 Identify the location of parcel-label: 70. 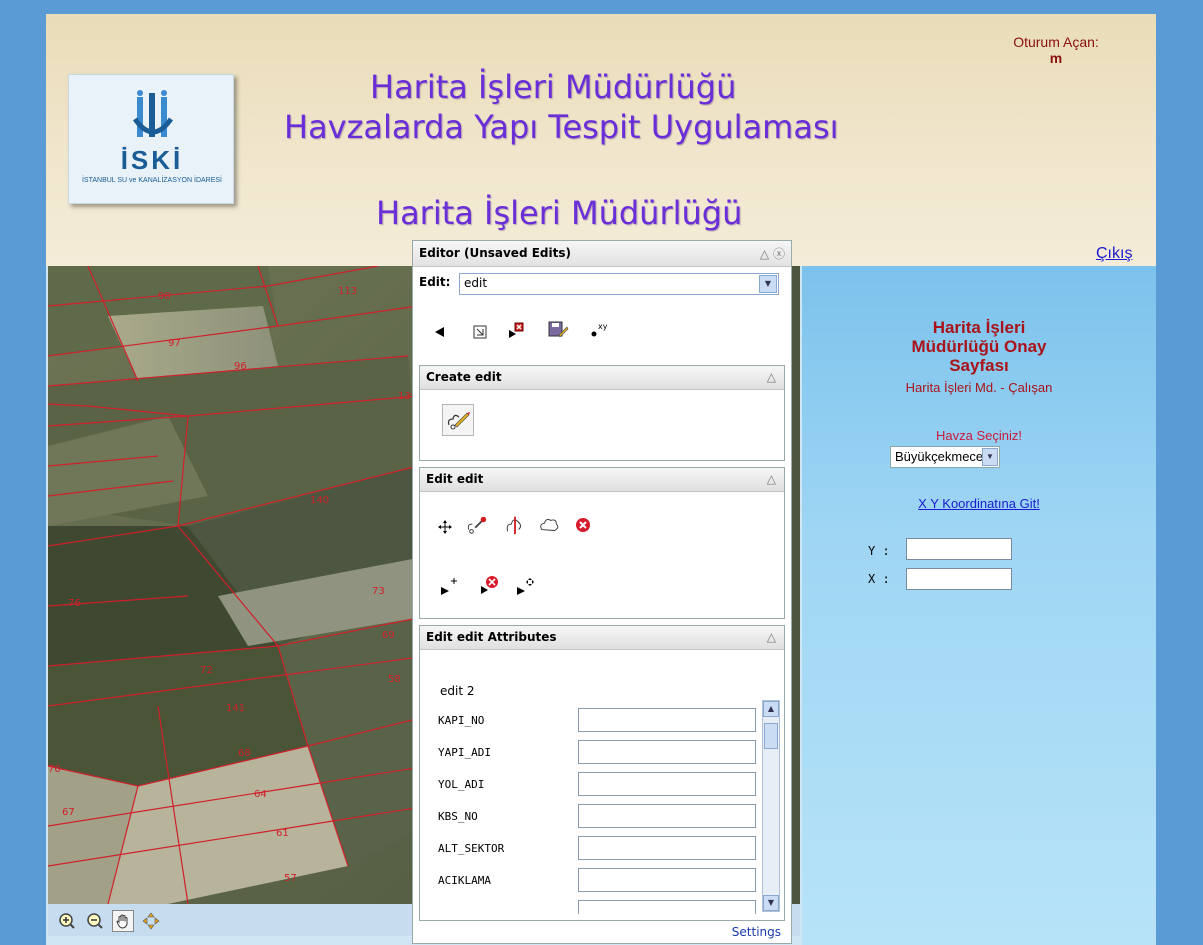
(54, 769).